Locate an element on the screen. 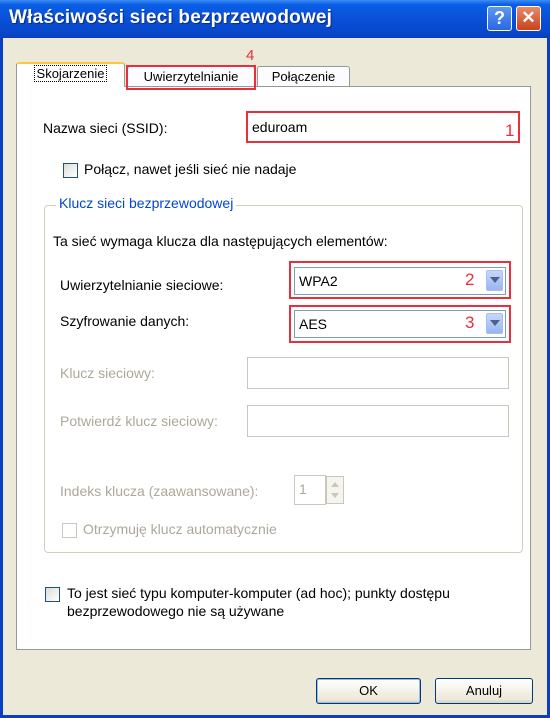 This screenshot has width=550, height=718. confirm-key-label: Potwierdź klucz sieciowy: is located at coordinates (139, 421).